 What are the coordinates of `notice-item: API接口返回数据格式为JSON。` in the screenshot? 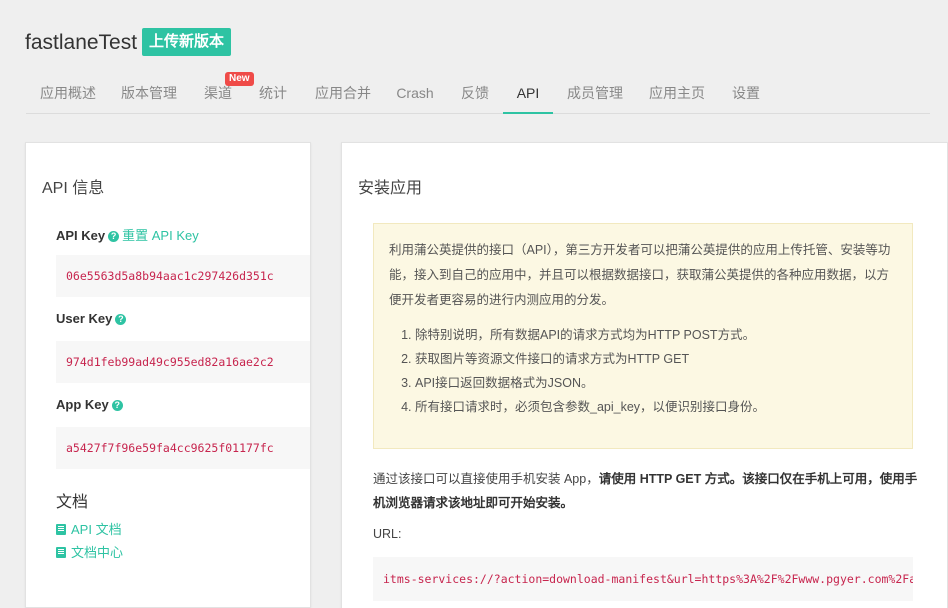 It's located at (656, 383).